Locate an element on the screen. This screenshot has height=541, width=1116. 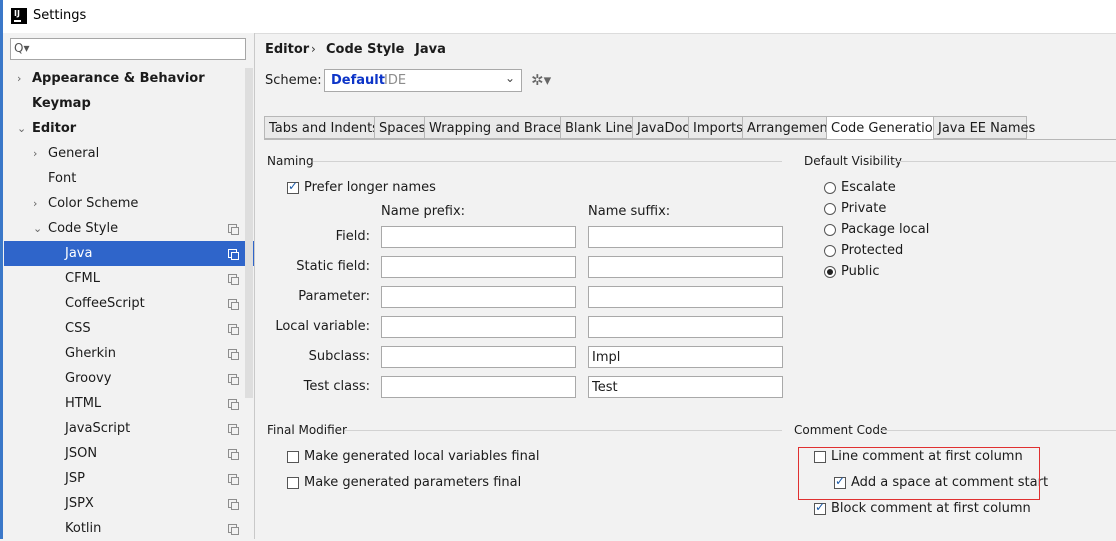
tree-item-jsp: JSP is located at coordinates (129, 478).